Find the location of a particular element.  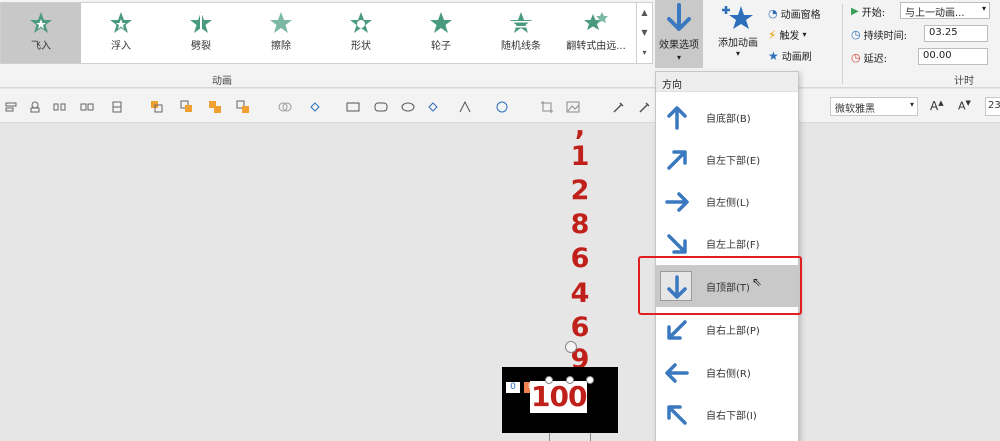

align-icon is located at coordinates (11, 106).